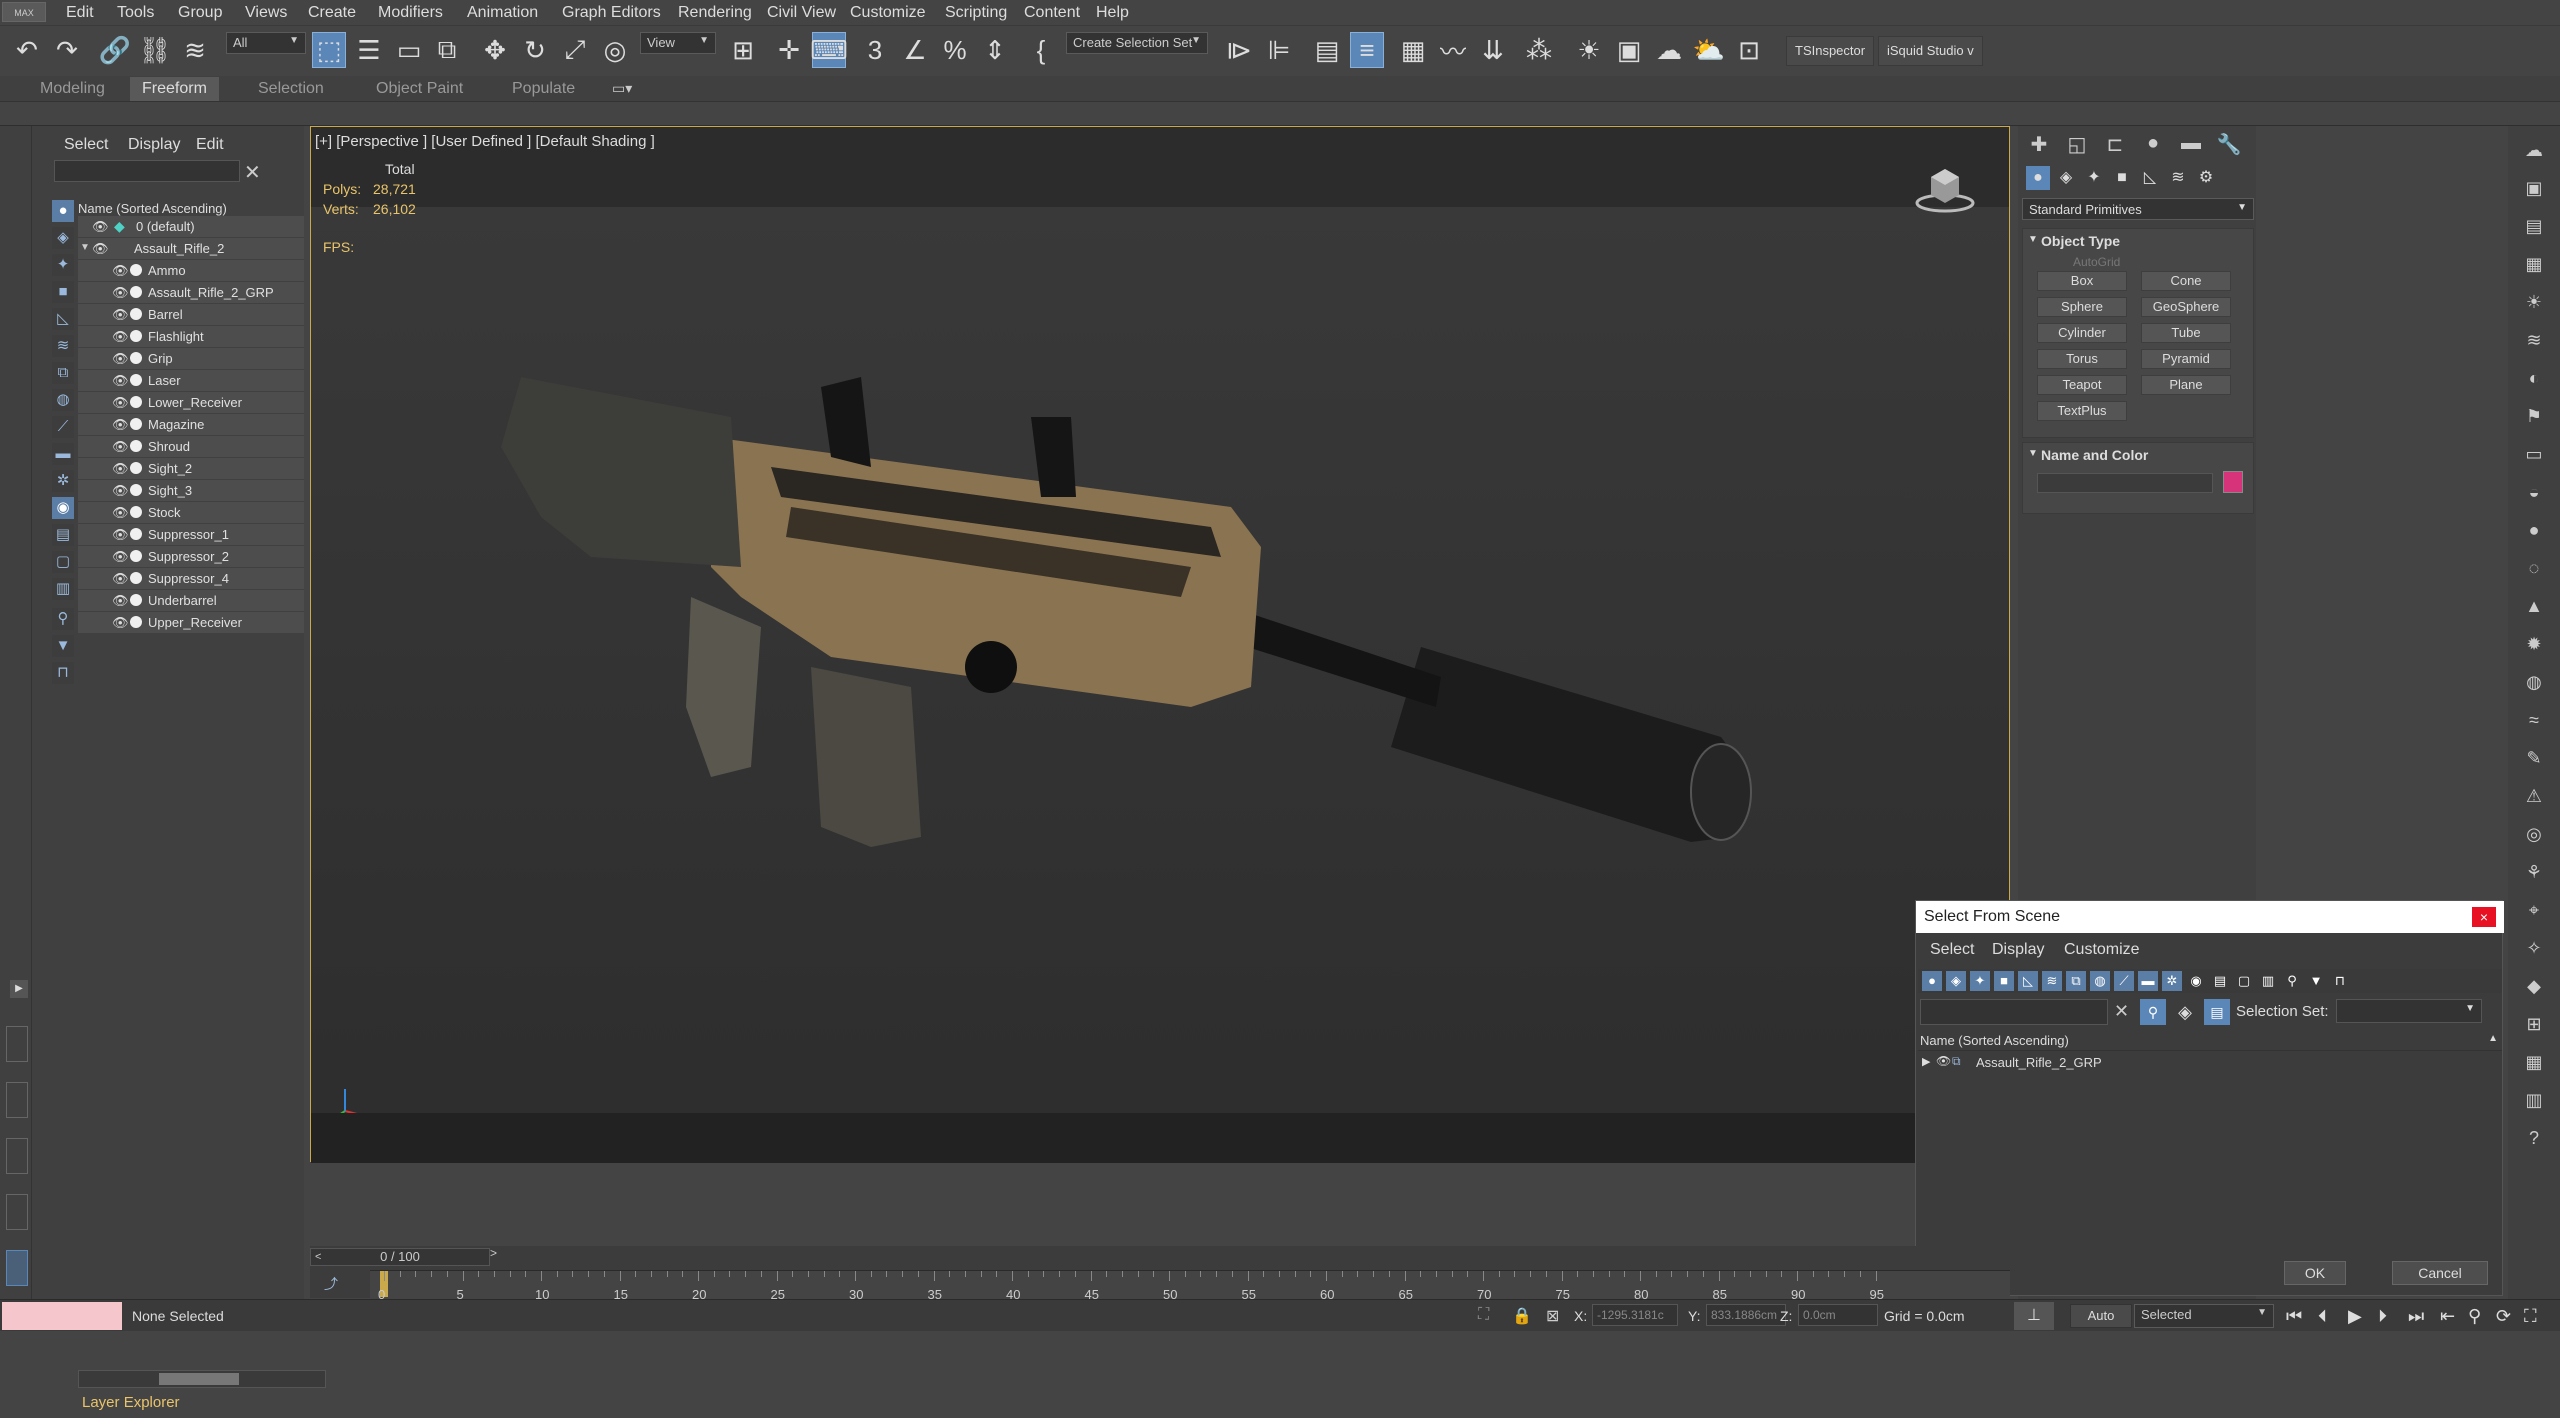  I want to click on plugin-tool-icon: ✎, so click(2534, 760).